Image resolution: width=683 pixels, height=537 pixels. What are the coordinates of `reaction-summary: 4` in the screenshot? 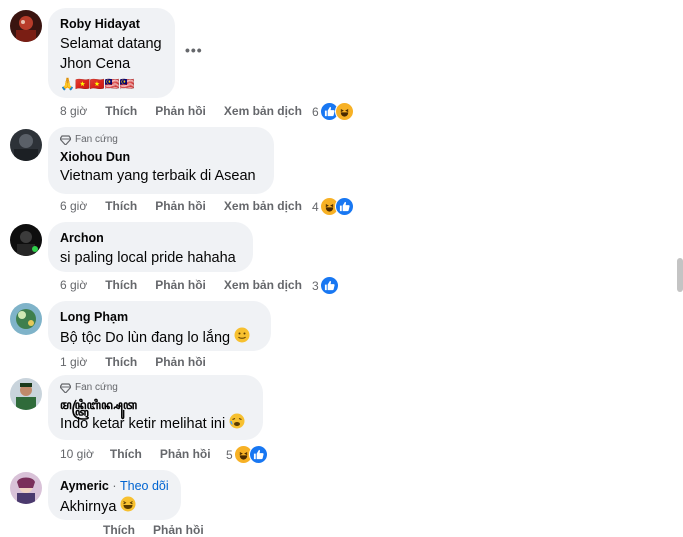 It's located at (333, 206).